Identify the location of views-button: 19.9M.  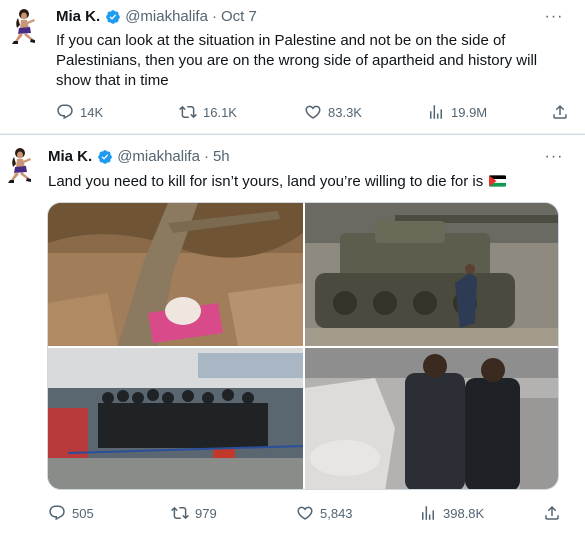
(457, 112).